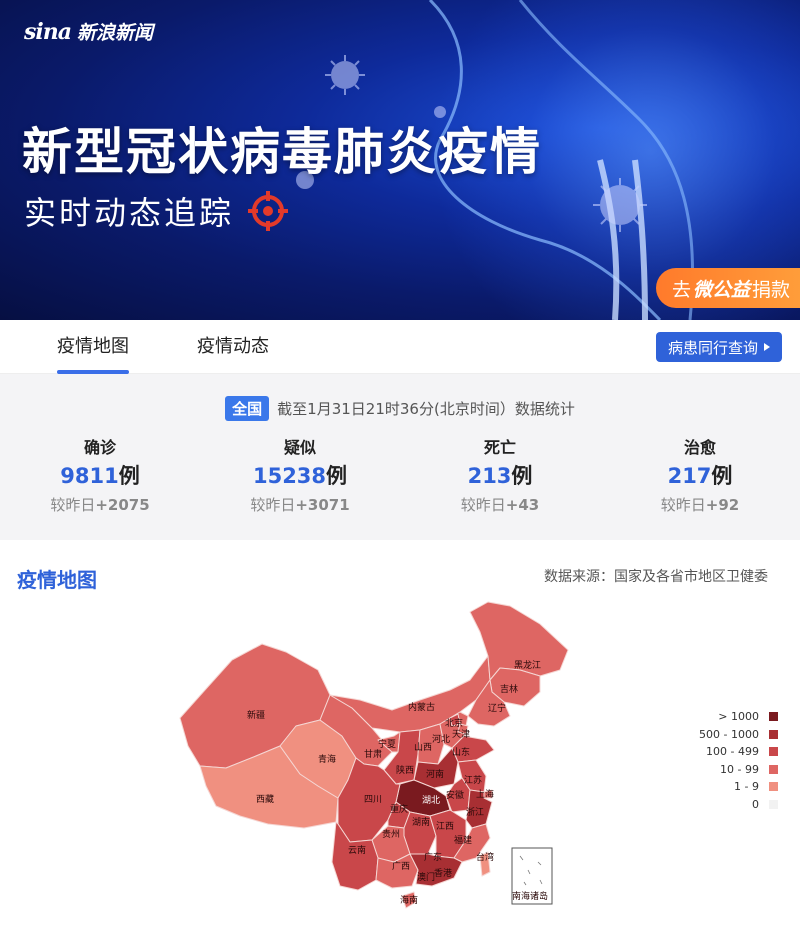  I want to click on province-hainan, so click(409, 900).